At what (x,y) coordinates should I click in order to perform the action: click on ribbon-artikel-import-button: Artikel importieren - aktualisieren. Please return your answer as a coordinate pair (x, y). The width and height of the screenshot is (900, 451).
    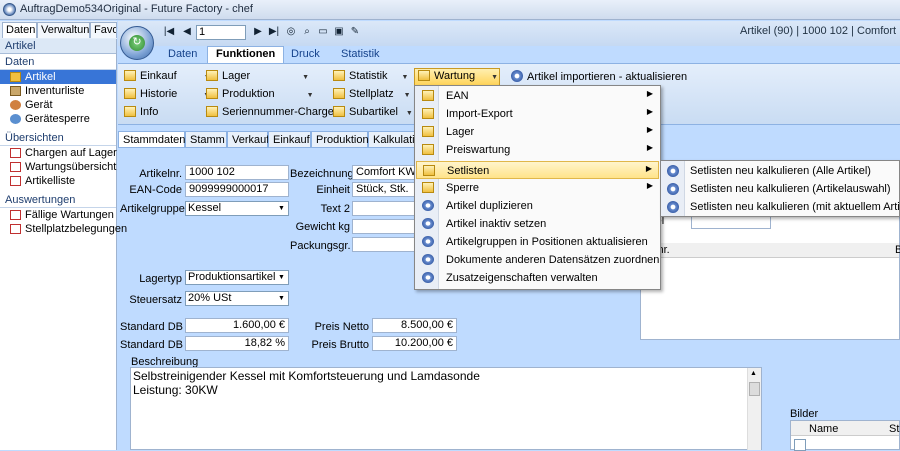
    Looking at the image, I should click on (599, 78).